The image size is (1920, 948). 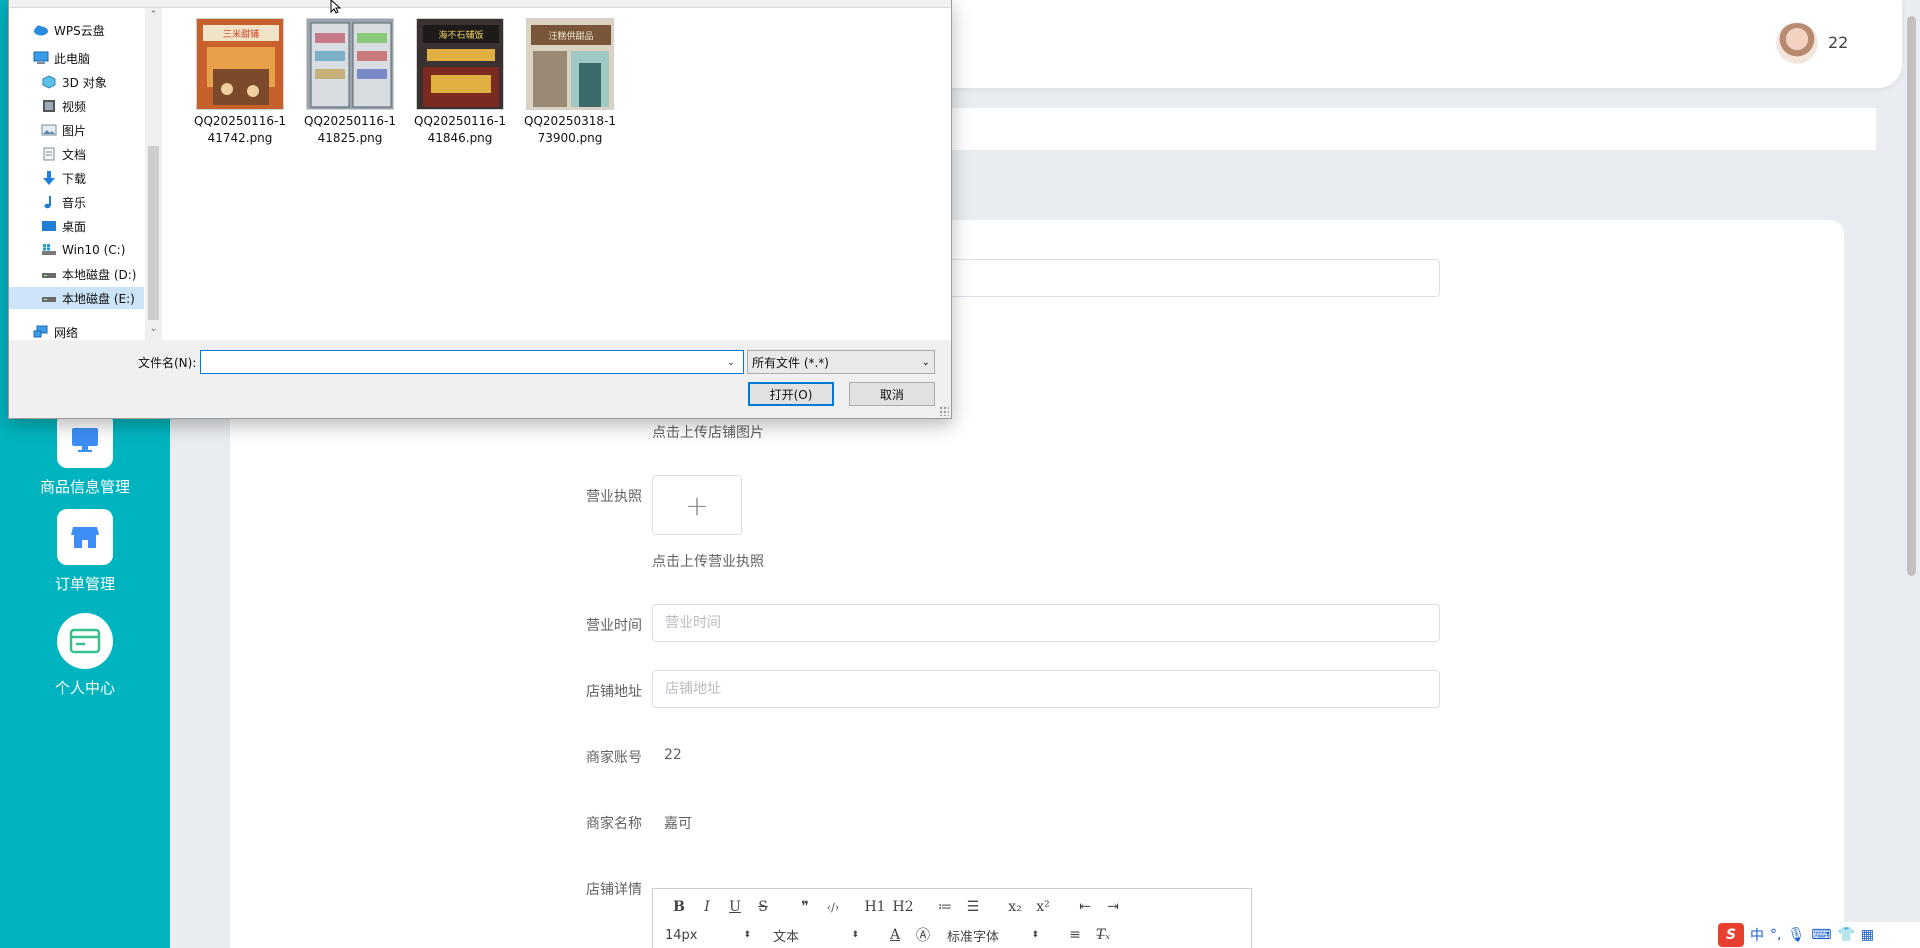 What do you see at coordinates (708, 561) in the screenshot?
I see `license-upload-hint: 点击上传营业执照` at bounding box center [708, 561].